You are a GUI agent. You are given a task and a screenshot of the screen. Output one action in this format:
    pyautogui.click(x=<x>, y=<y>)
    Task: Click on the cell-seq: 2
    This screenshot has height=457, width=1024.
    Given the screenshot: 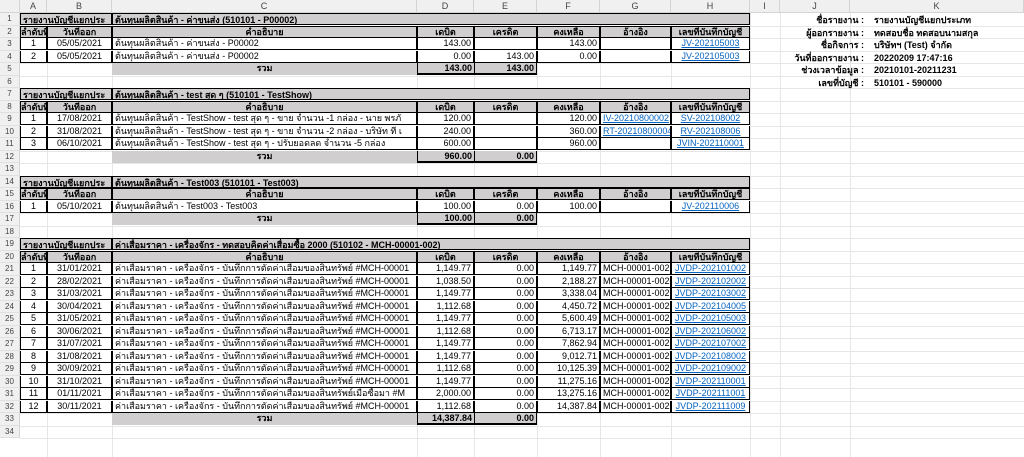 What is the action you would take?
    pyautogui.click(x=33, y=56)
    